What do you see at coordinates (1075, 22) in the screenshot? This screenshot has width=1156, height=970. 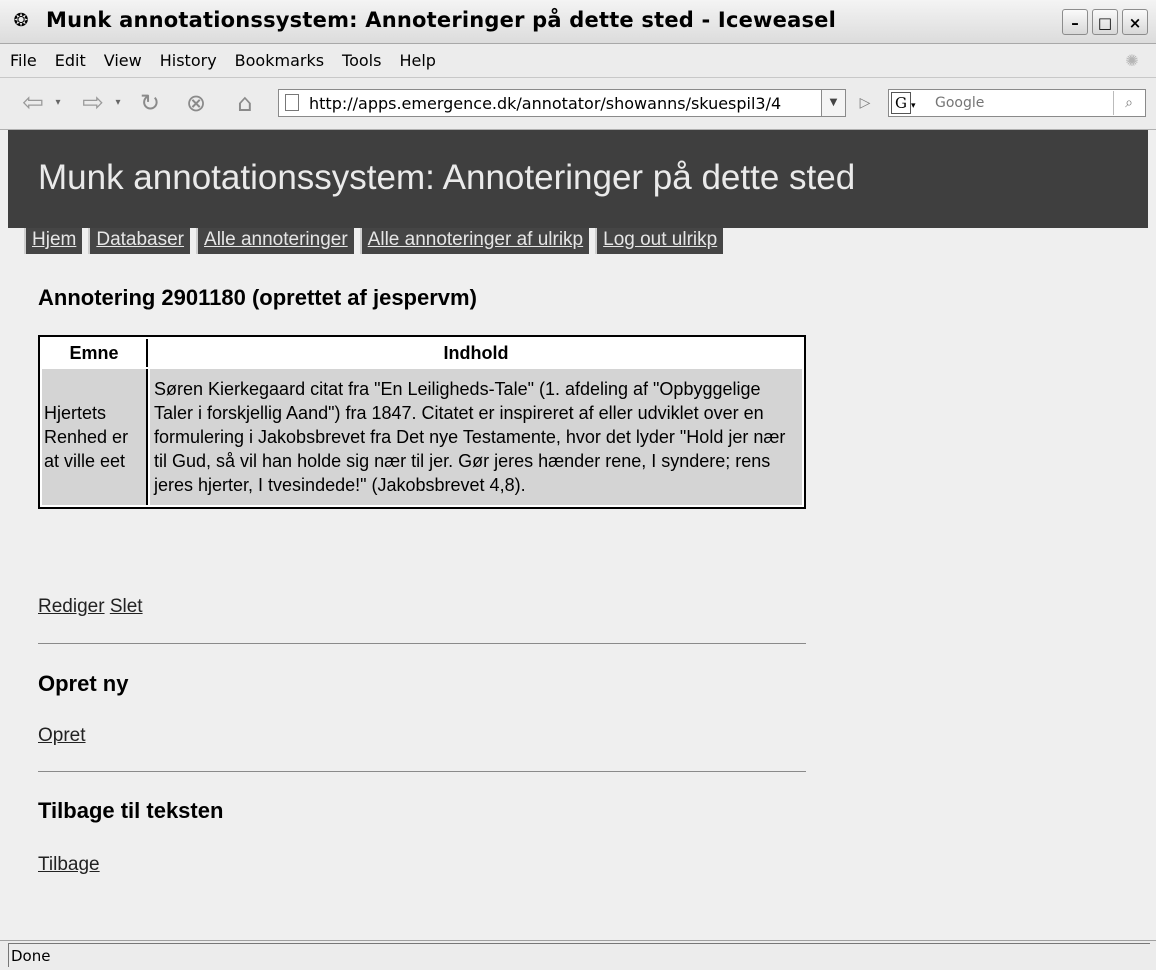 I see `minimize-button: –` at bounding box center [1075, 22].